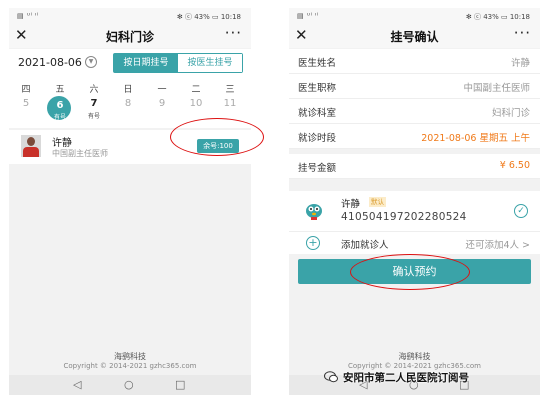 This screenshot has height=399, width=548. What do you see at coordinates (62, 143) in the screenshot?
I see `doctor-name: 许静` at bounding box center [62, 143].